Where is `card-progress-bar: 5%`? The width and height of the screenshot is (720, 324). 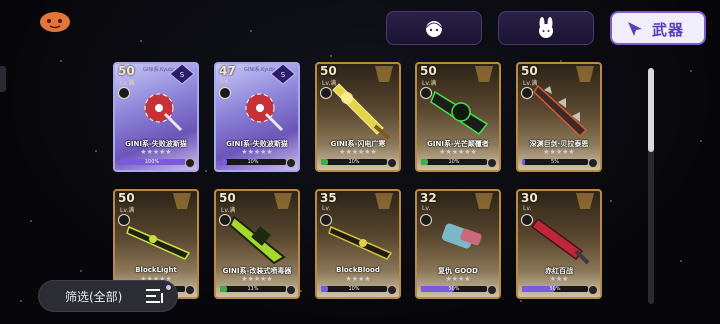 card-progress-bar: 5% is located at coordinates (555, 162).